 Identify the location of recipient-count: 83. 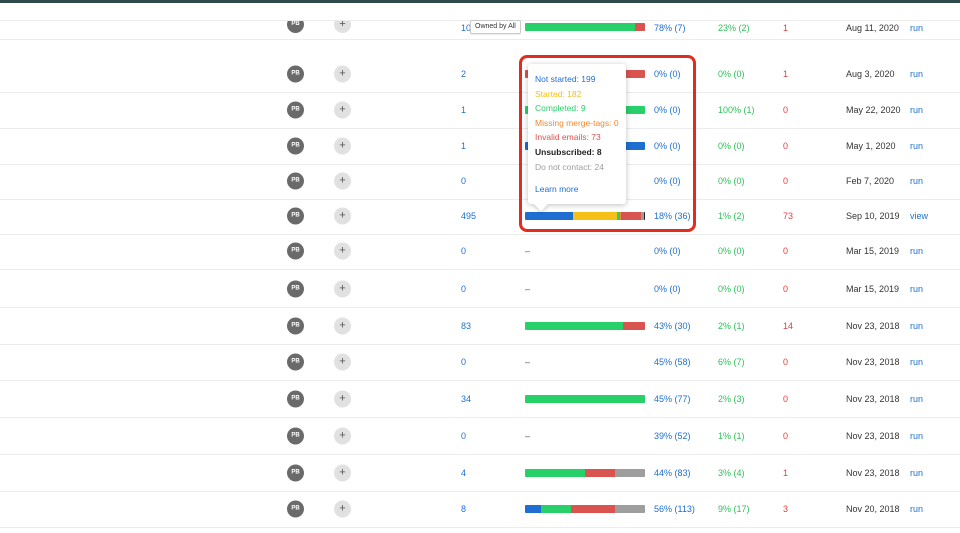
(466, 326).